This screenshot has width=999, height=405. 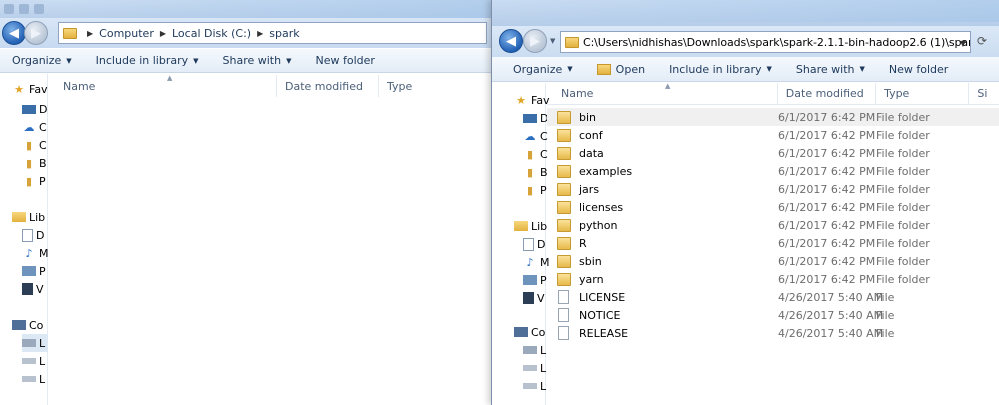 I want to click on documents-icon, so click(x=27, y=235).